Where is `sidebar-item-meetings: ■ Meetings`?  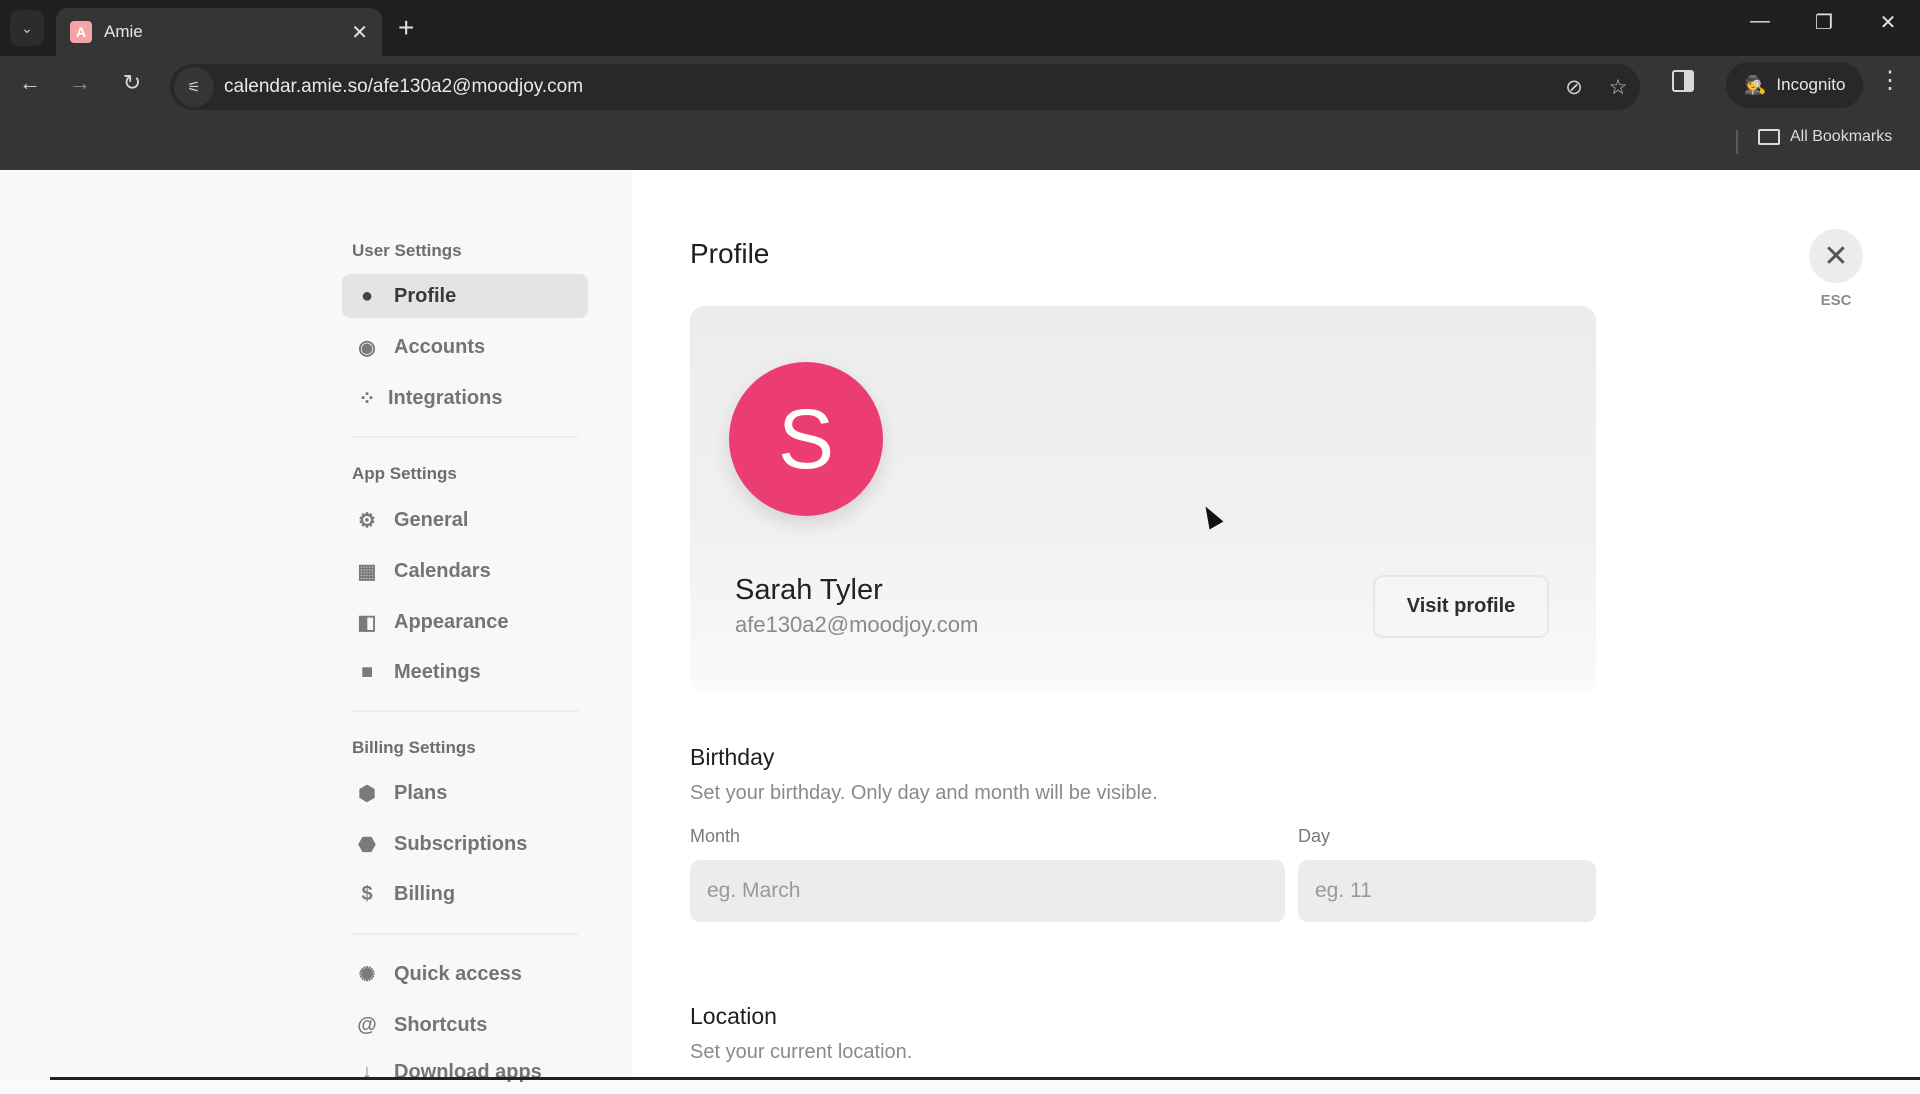 sidebar-item-meetings: ■ Meetings is located at coordinates (465, 672).